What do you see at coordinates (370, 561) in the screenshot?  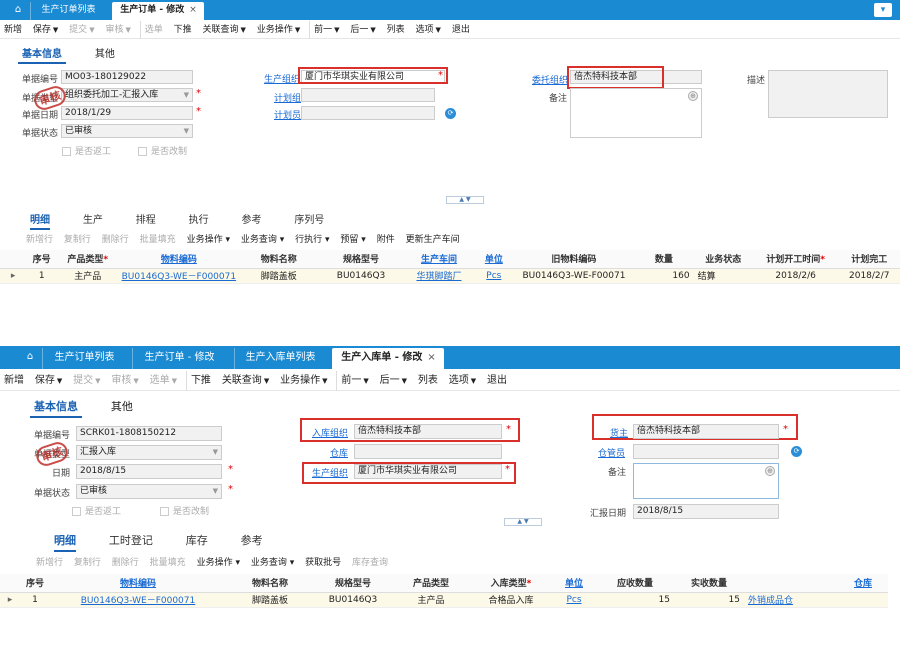 I see `stock-query-button: 库存查询` at bounding box center [370, 561].